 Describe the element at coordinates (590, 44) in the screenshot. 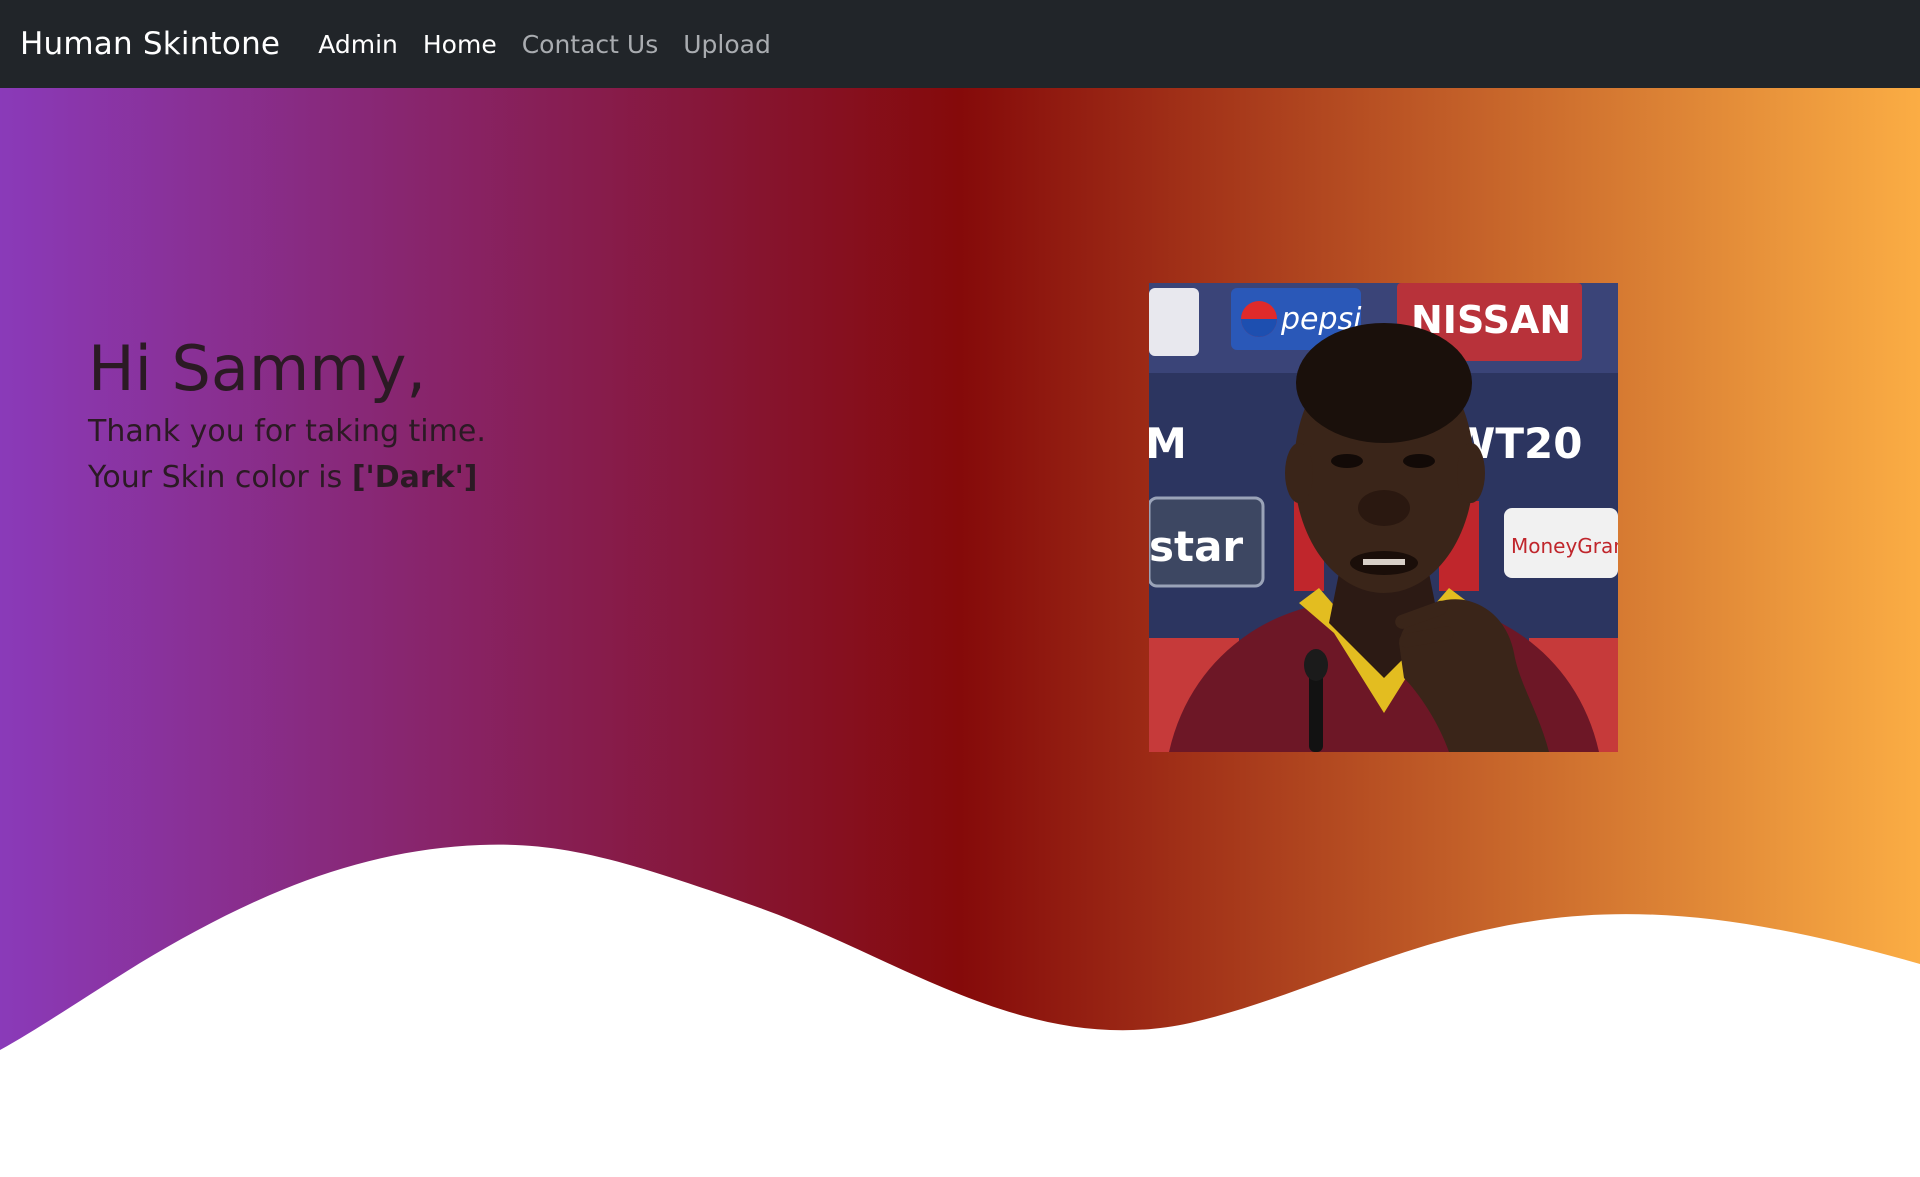

I see `nav-link-contact-us: Contact Us` at that location.